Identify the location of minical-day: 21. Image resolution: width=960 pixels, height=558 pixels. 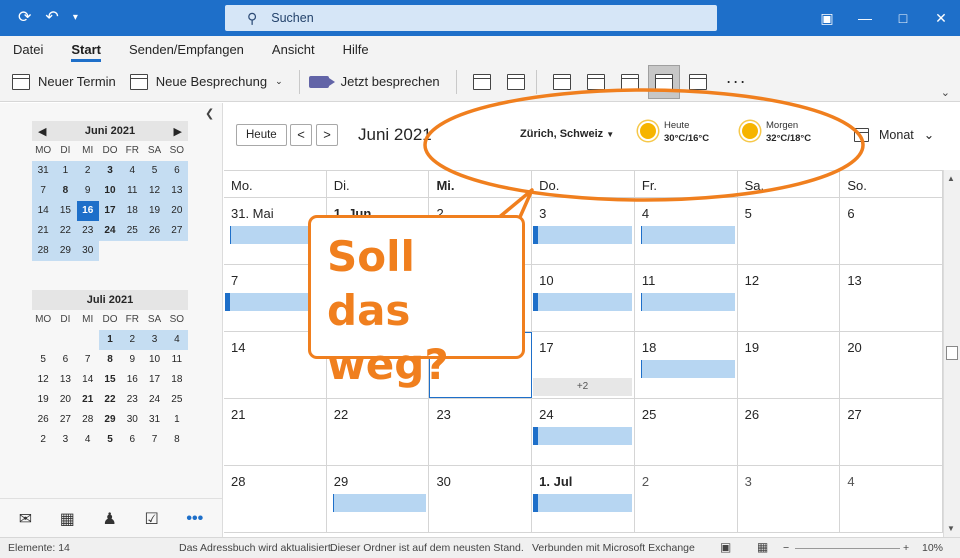
(87, 400).